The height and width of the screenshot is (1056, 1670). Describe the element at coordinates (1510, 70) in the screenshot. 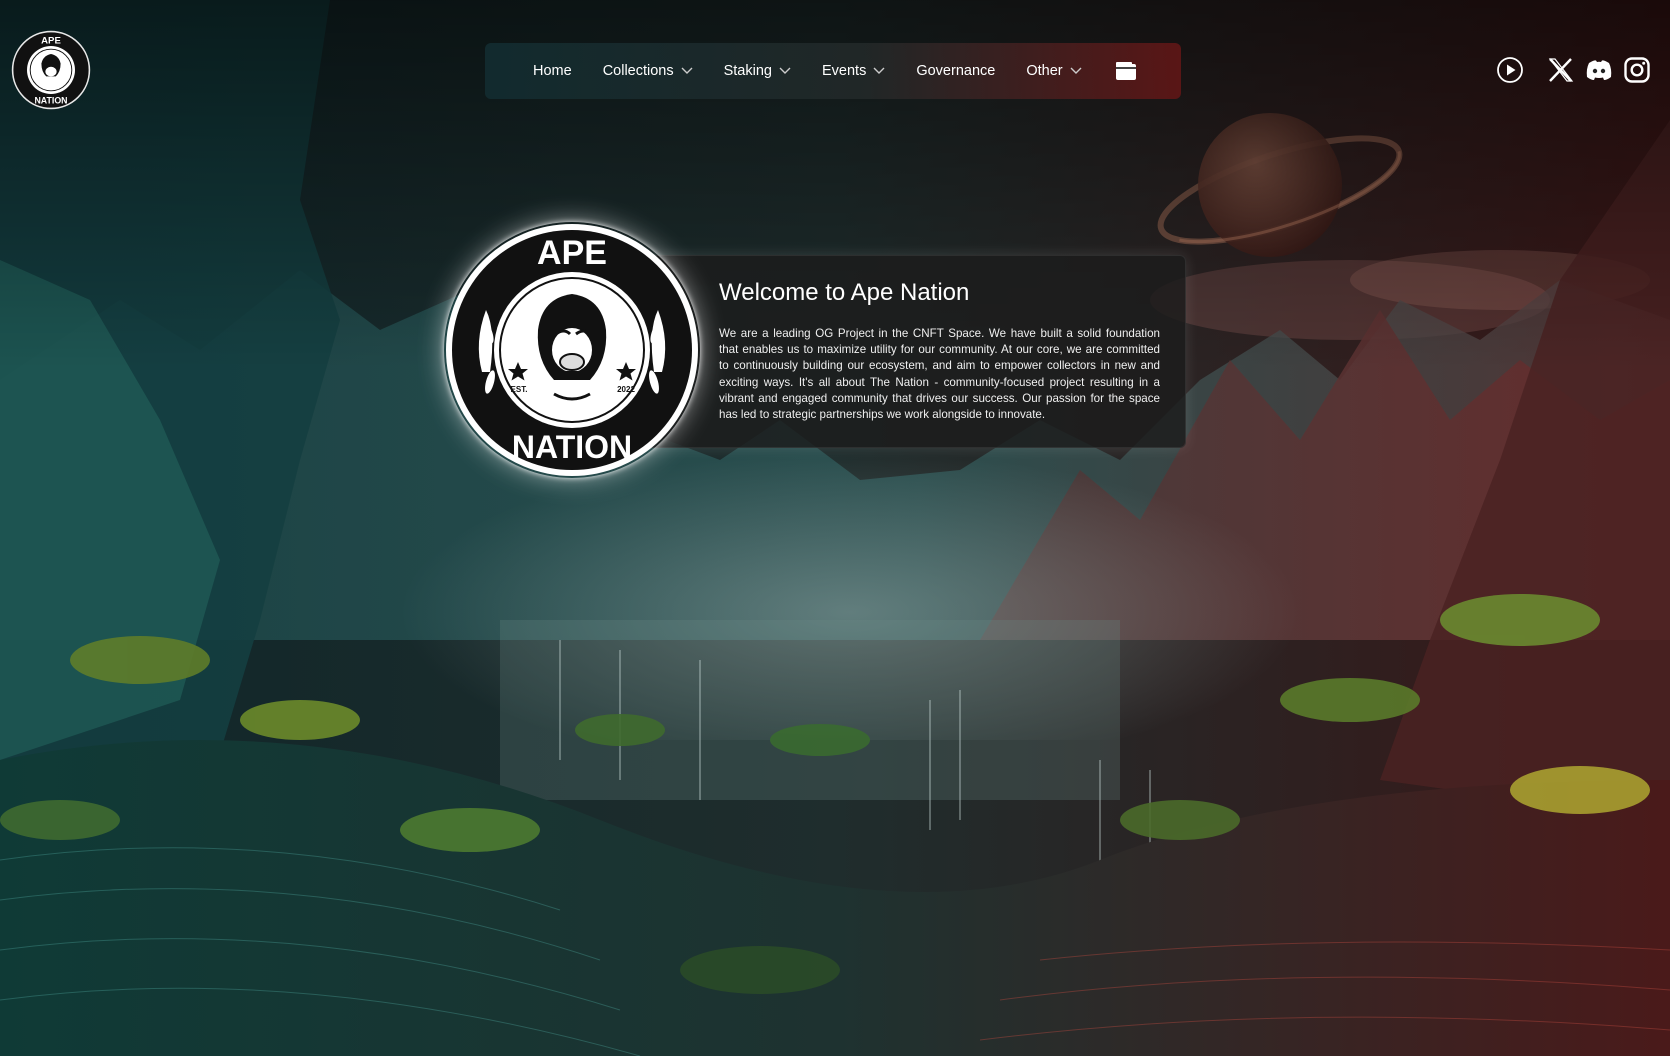

I see `play-icon` at that location.